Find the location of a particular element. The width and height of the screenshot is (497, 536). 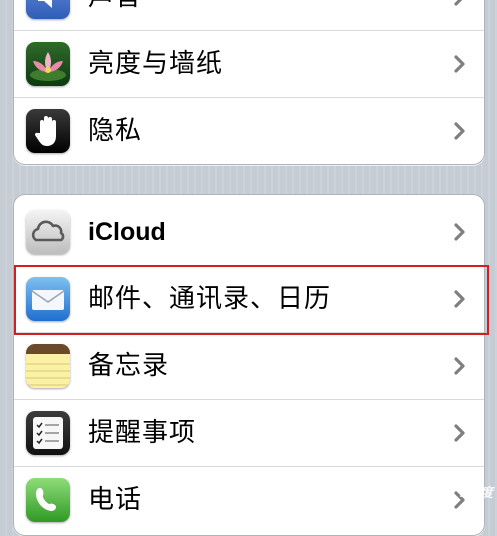

settings-row-label: 声音 is located at coordinates (115, 15).